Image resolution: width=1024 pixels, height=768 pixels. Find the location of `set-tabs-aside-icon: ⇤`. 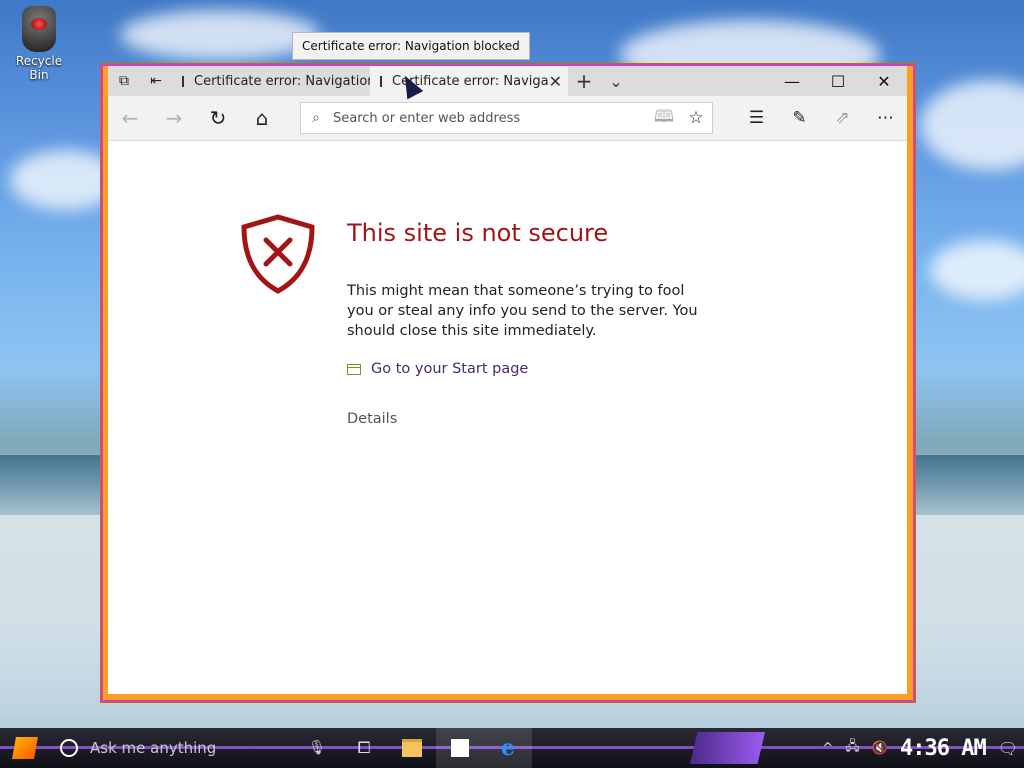

set-tabs-aside-icon: ⇤ is located at coordinates (156, 81).